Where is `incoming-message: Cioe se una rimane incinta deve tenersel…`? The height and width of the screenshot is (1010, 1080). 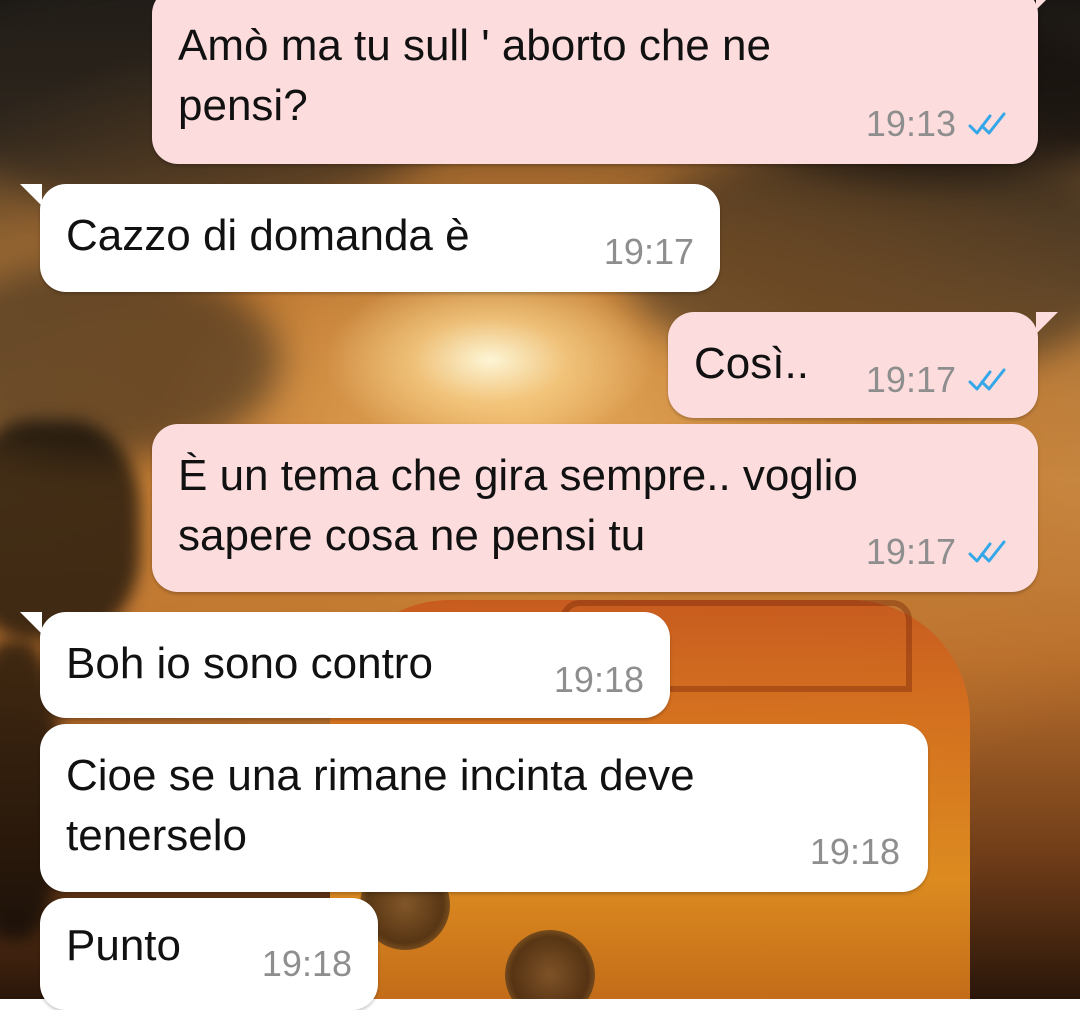
incoming-message: Cioe se una rimane incinta deve tenersel… is located at coordinates (484, 808).